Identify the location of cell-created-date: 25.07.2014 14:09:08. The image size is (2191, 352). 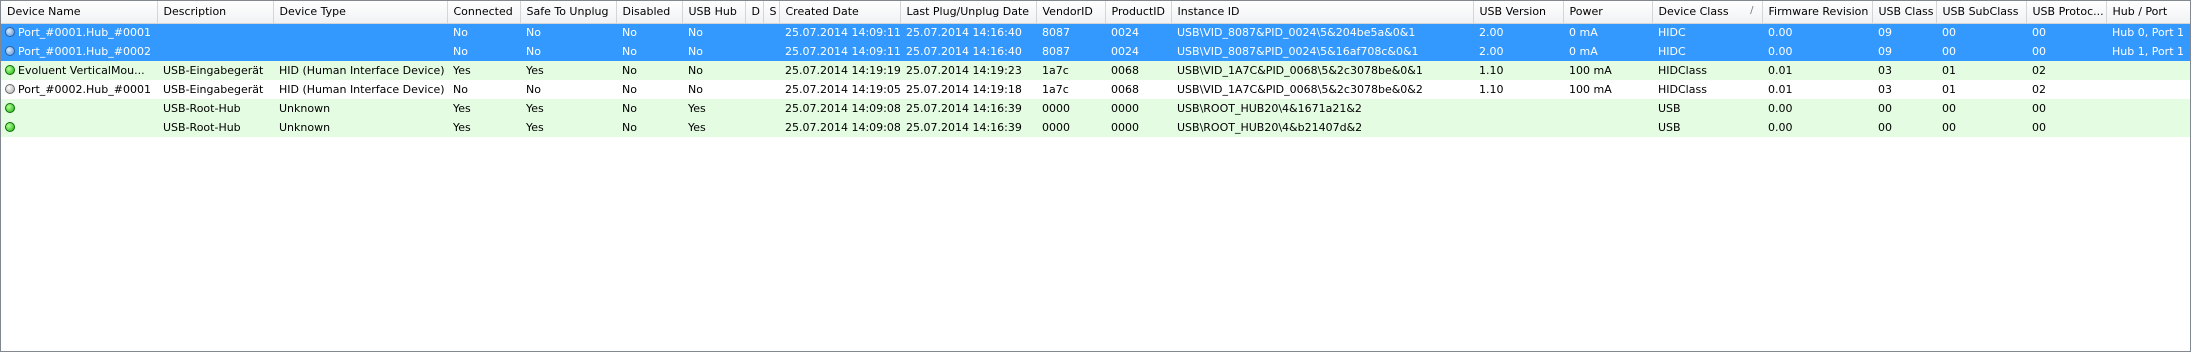
(839, 127).